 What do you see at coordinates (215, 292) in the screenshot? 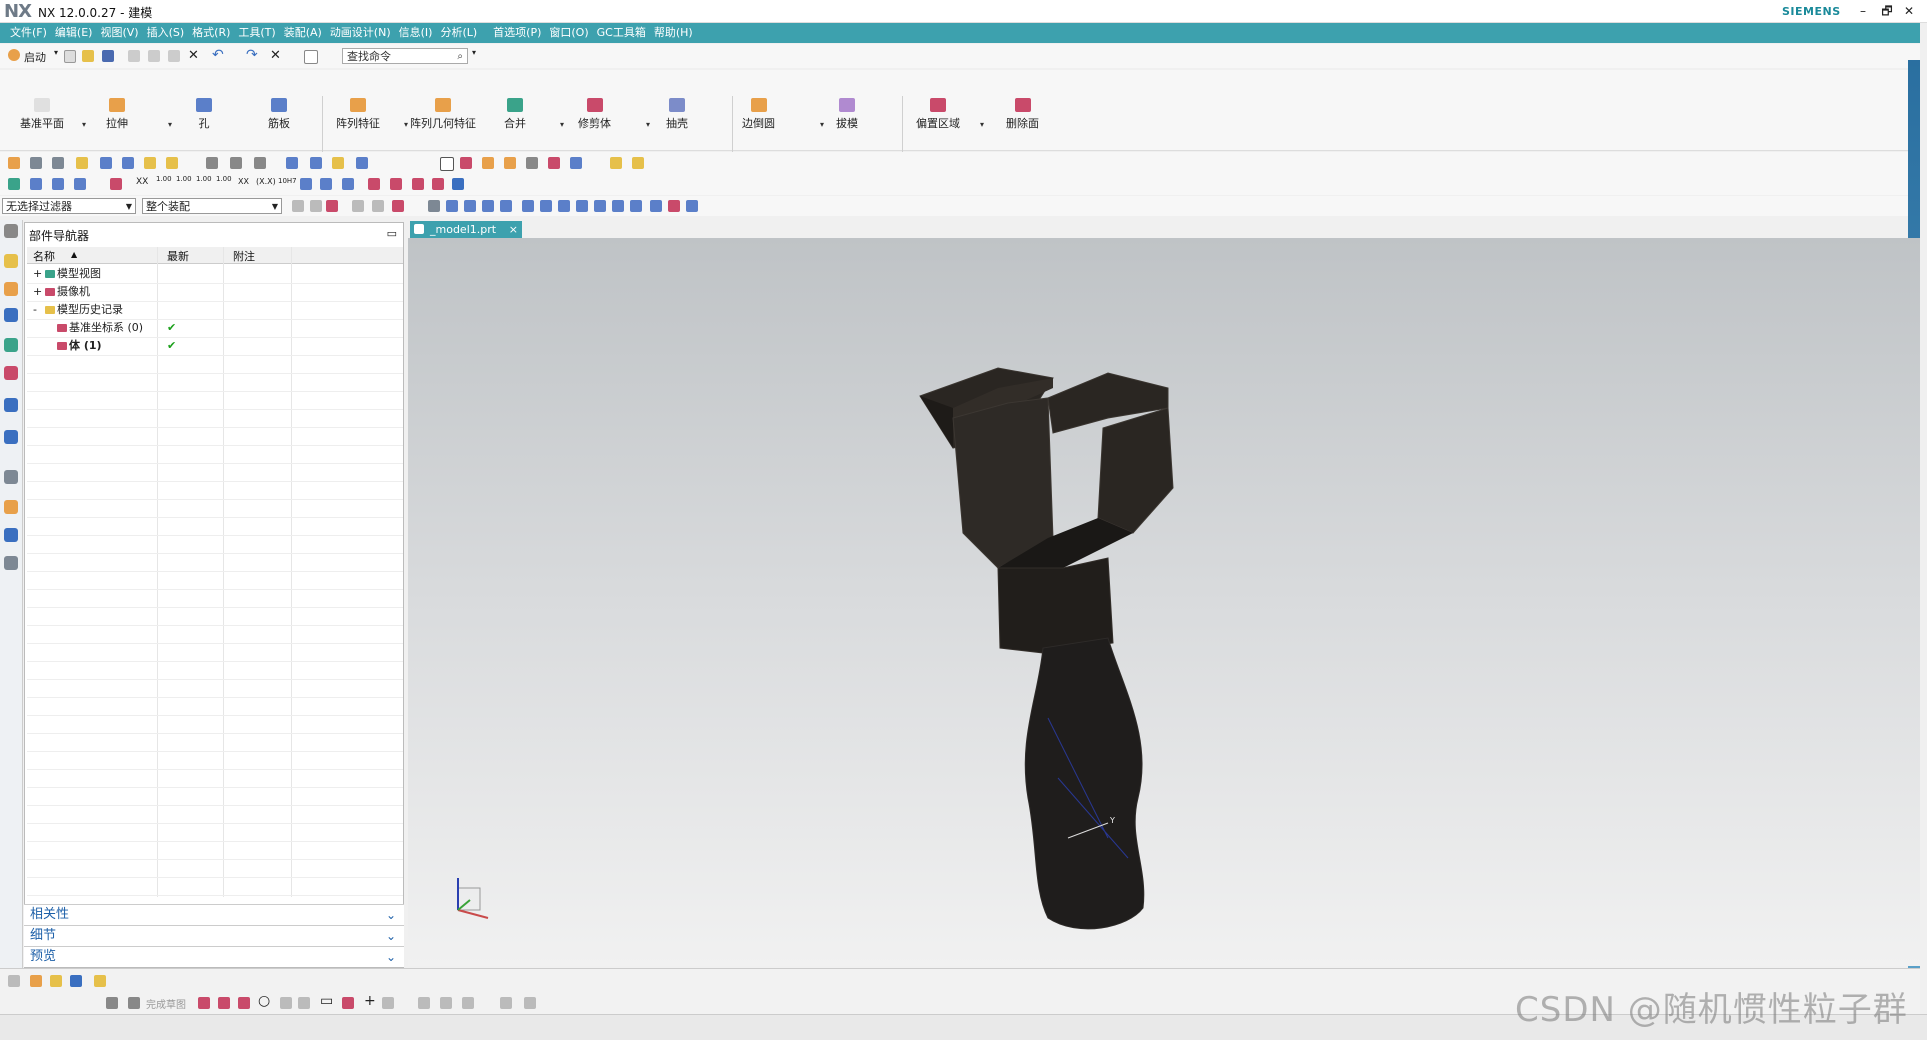
I see `tree-row: + 摄像机` at bounding box center [215, 292].